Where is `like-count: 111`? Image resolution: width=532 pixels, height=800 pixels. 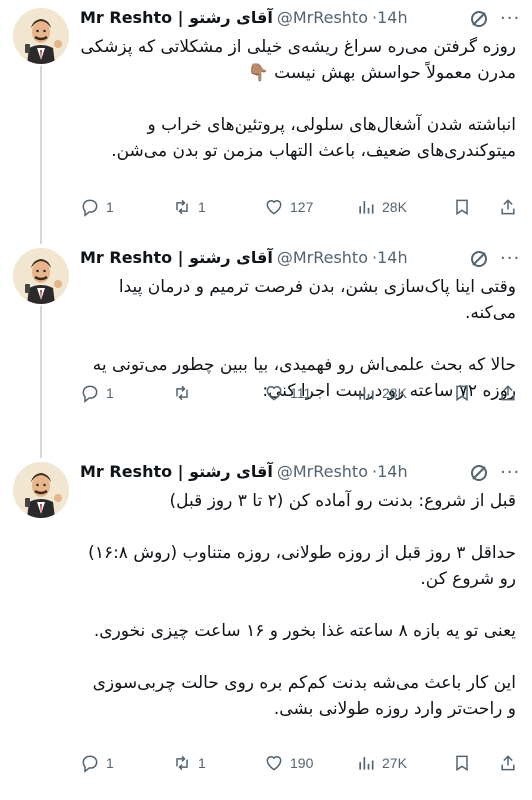 like-count: 111 is located at coordinates (301, 393).